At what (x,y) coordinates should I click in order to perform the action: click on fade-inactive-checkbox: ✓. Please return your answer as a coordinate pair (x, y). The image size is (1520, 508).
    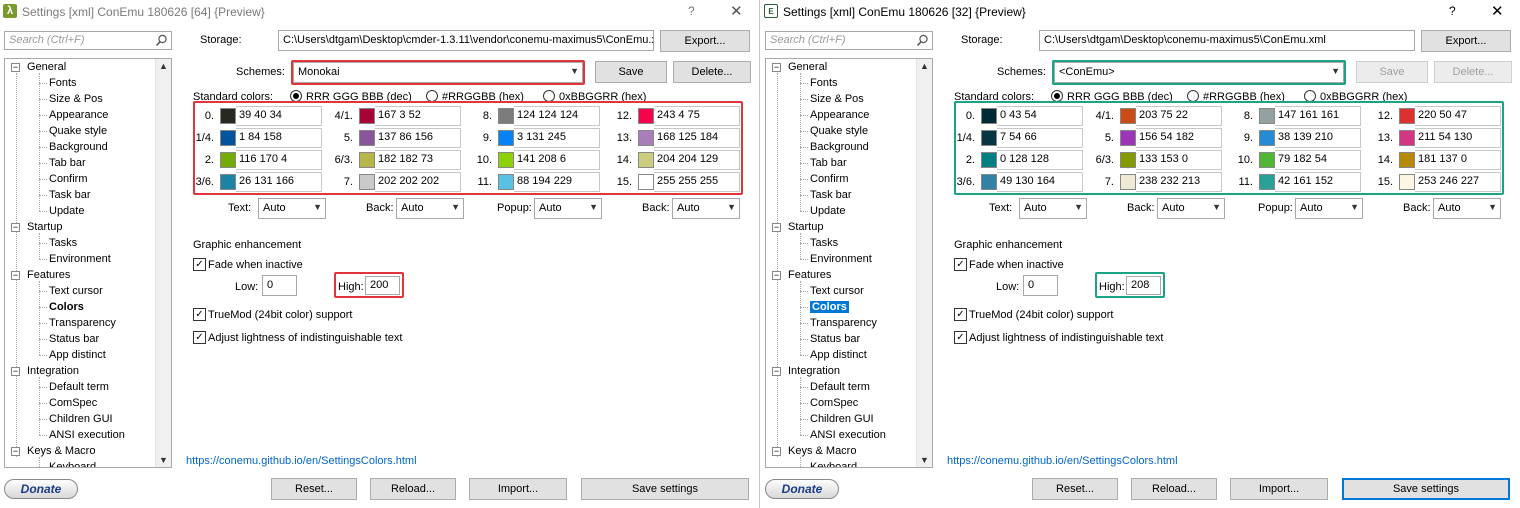
    Looking at the image, I should click on (199, 264).